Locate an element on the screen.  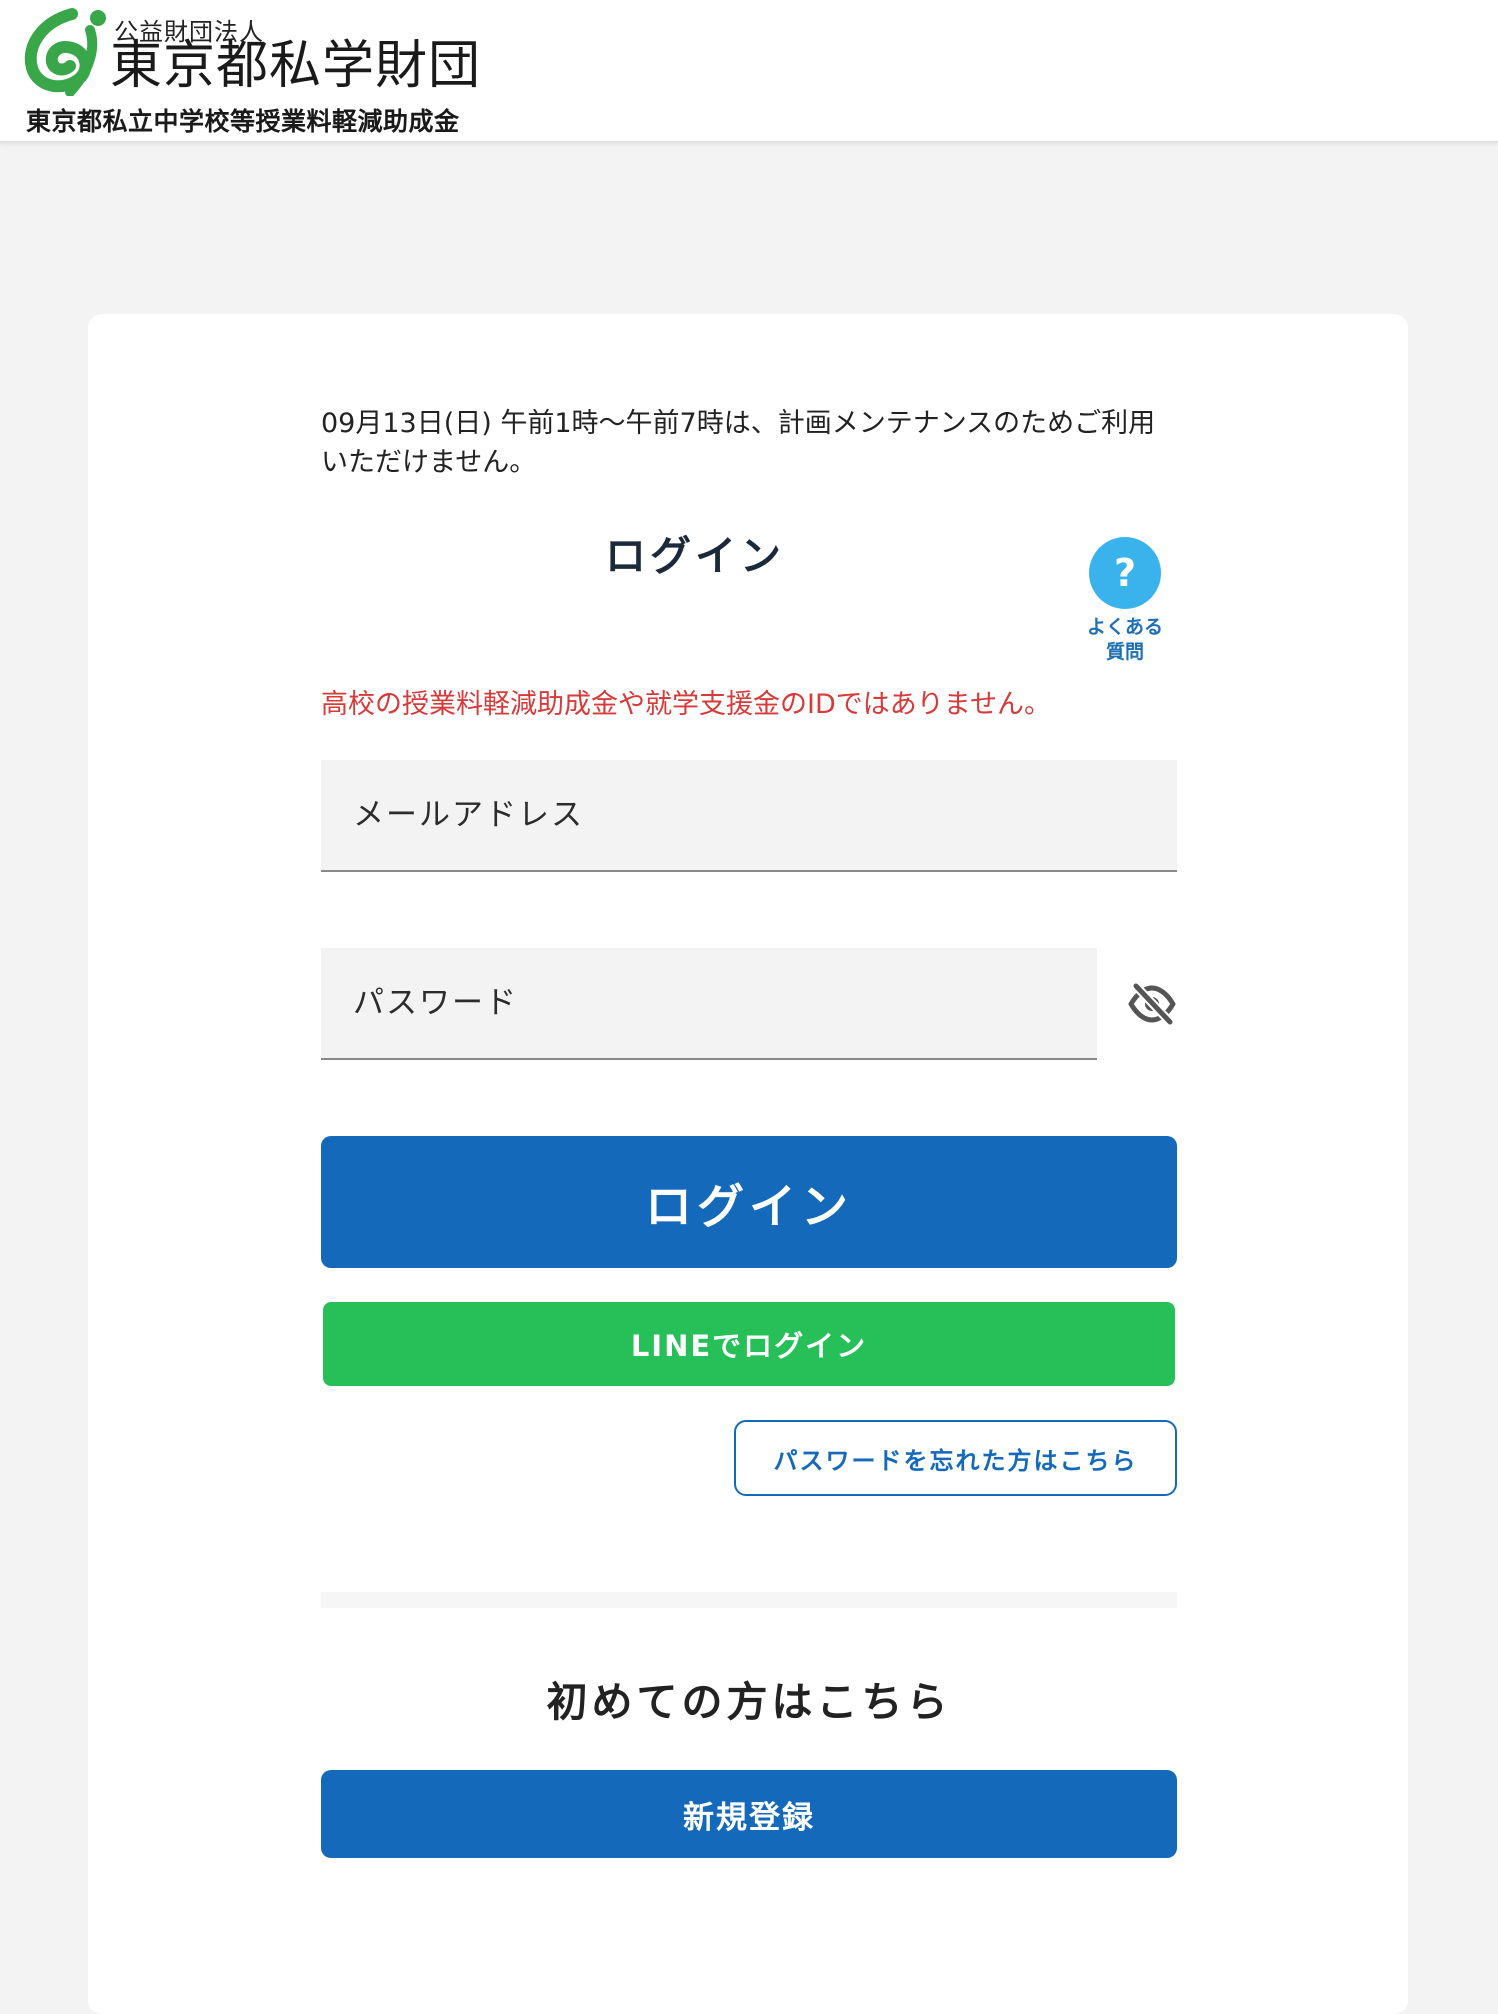
site-header: 公益財団法人 東京都私学財団 東京都私立中学校等授業料軽減助成金 is located at coordinates (749, 71).